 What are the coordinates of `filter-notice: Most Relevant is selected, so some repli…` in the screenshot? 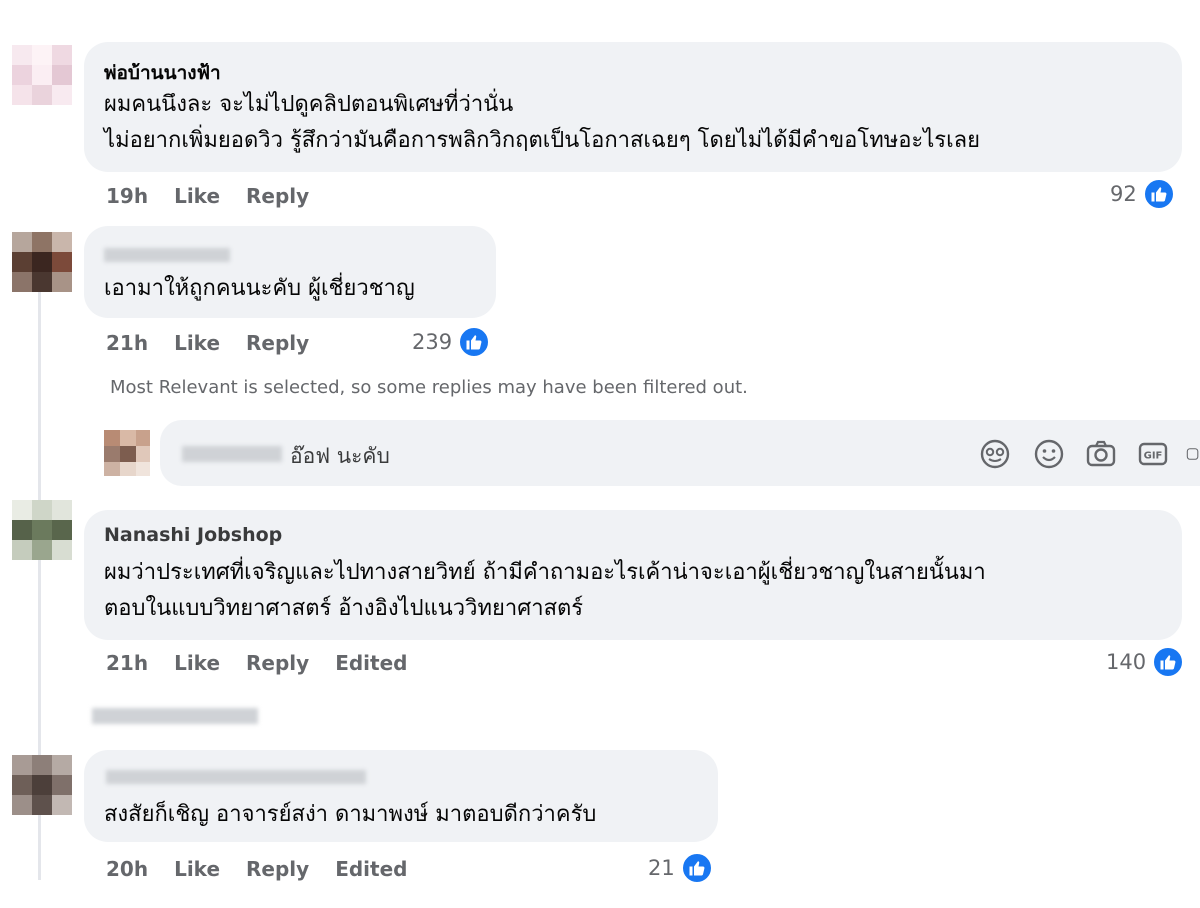 It's located at (429, 387).